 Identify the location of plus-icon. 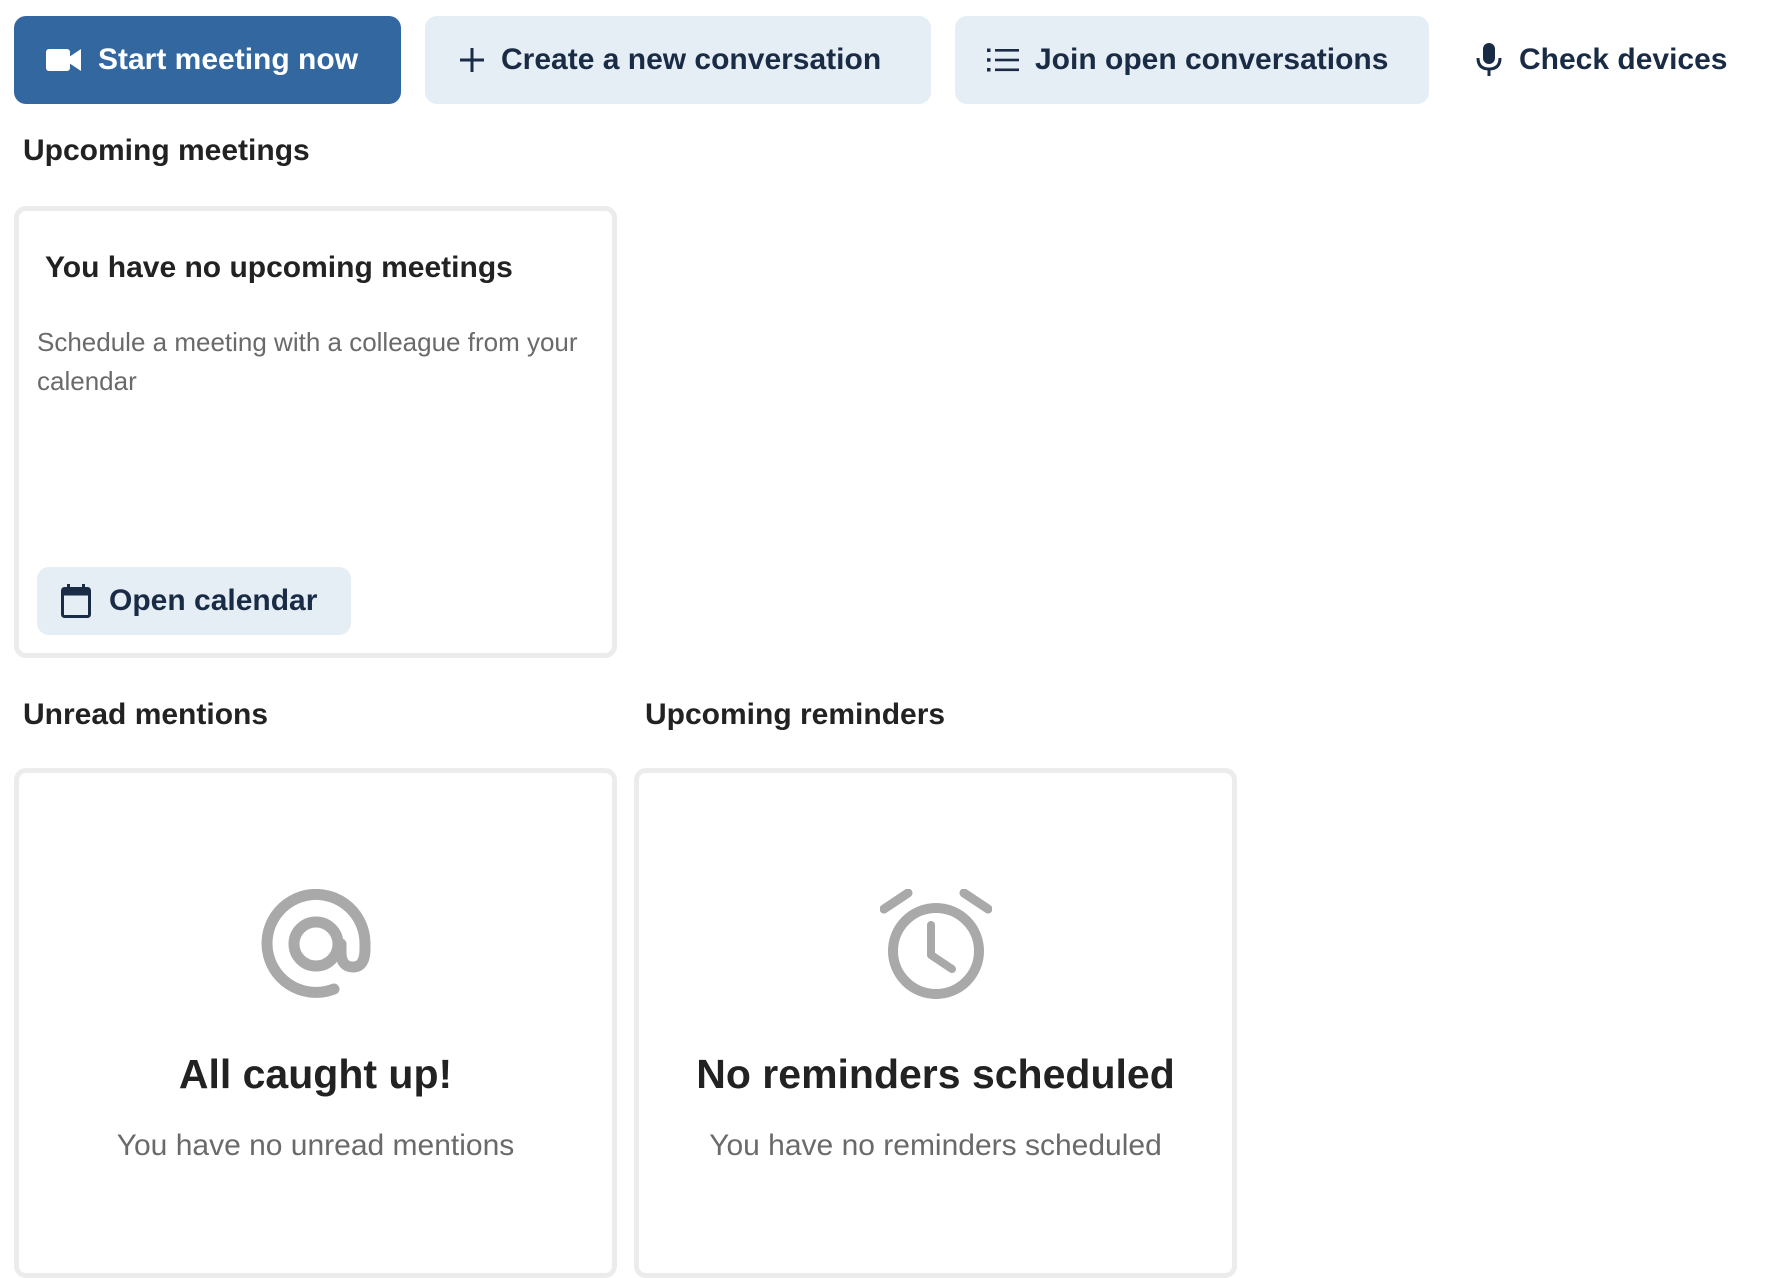
(472, 60).